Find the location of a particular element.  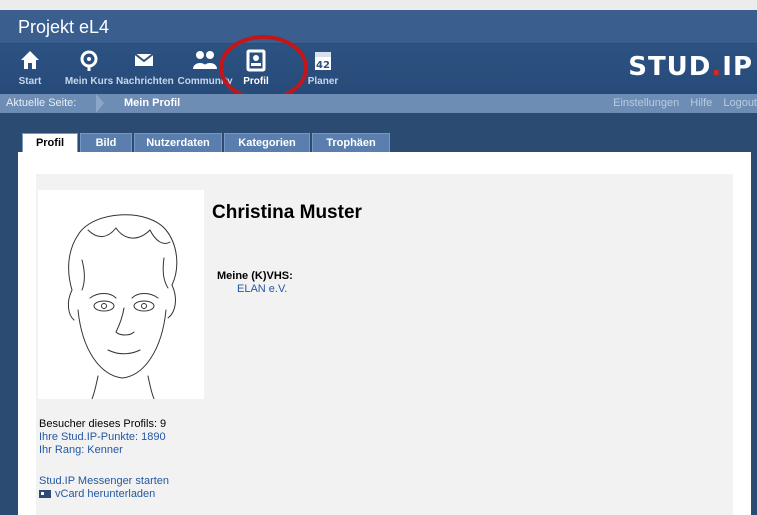

nav-item-profil: Profil is located at coordinates (256, 67).